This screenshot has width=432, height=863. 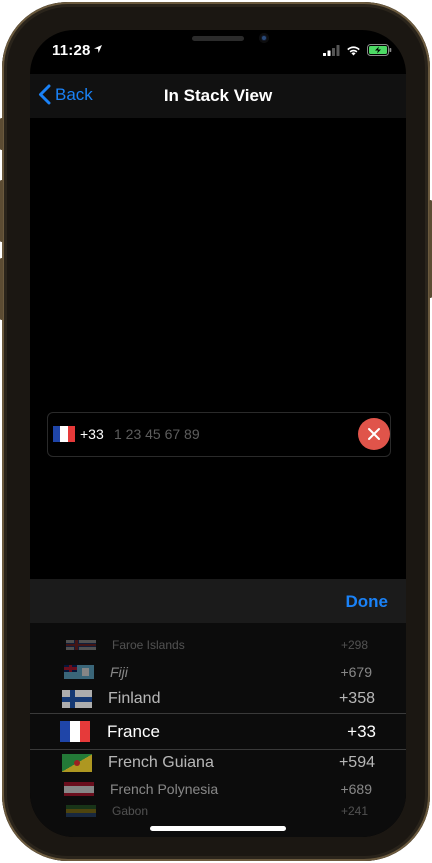 I want to click on country-code: +33, so click(x=361, y=731).